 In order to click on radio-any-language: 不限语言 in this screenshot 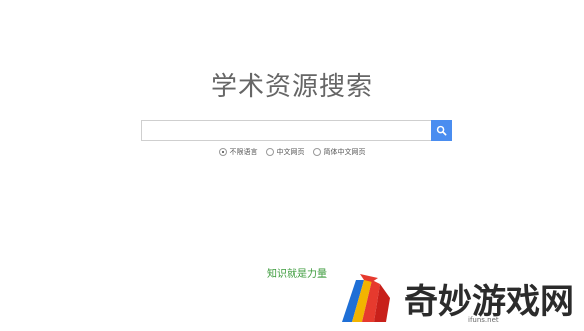, I will do `click(238, 152)`.